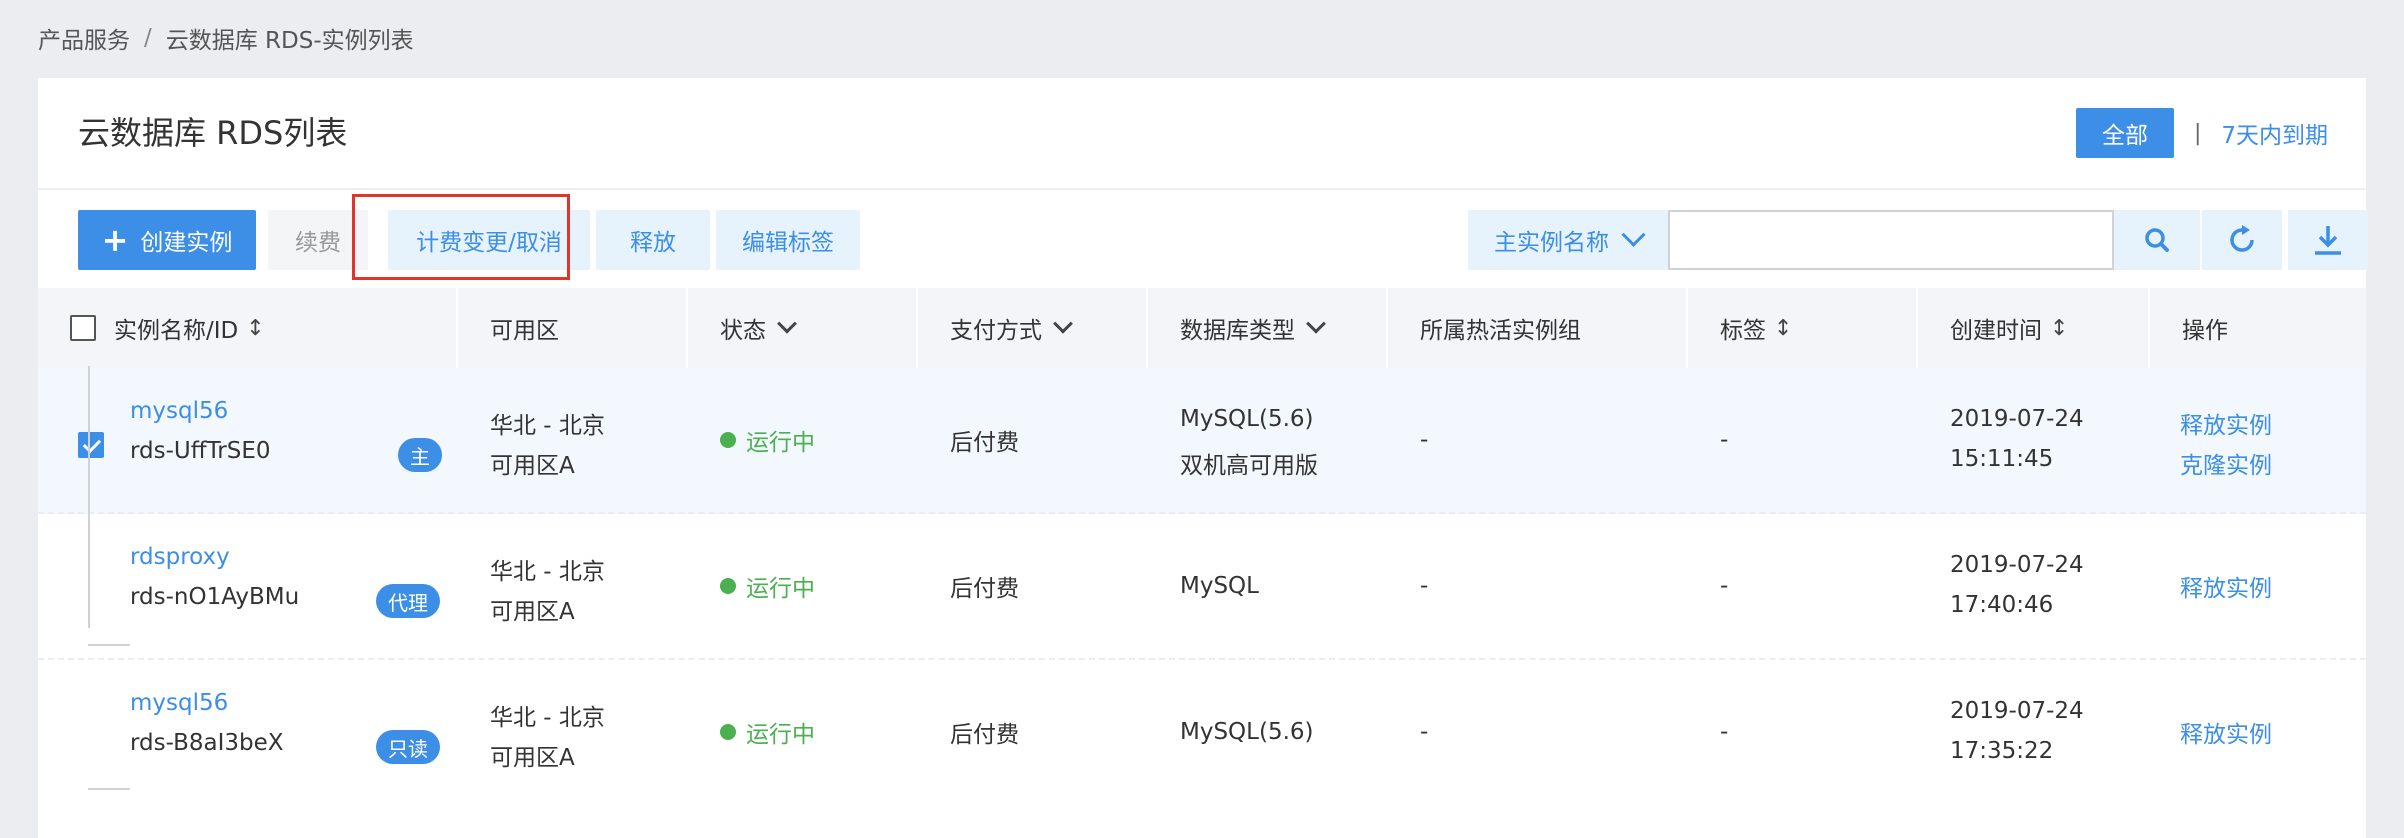 This screenshot has height=838, width=2404. I want to click on col-created: 创建时间 ↕, so click(2034, 328).